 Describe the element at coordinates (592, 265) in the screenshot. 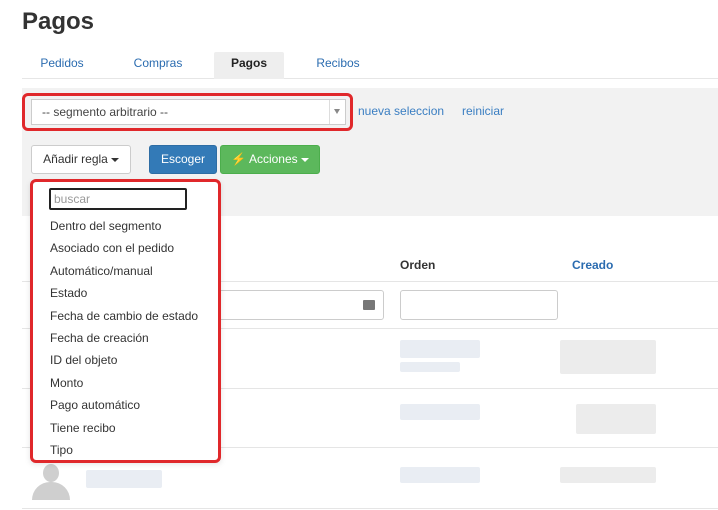

I see `column-header-creado: Creado` at that location.